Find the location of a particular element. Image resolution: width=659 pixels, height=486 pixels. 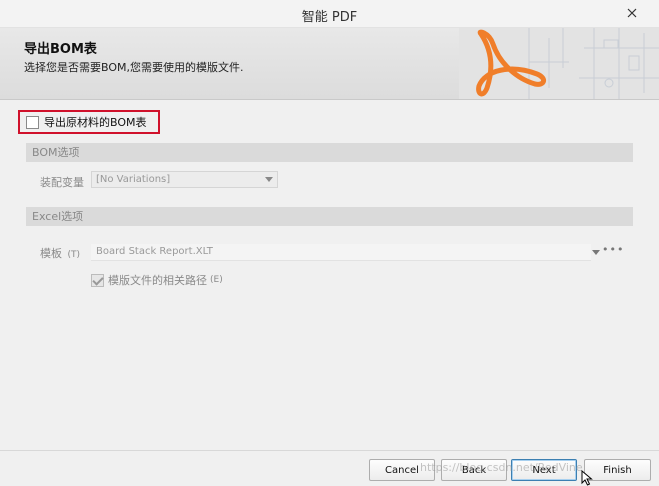

export-bom-label: 导出原材料的BOM表 is located at coordinates (95, 122).